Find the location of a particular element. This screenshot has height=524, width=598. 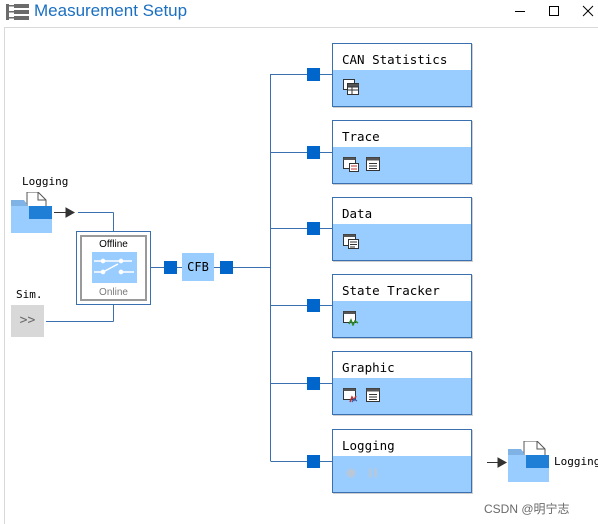

switch-toggle-icon is located at coordinates (114, 267).